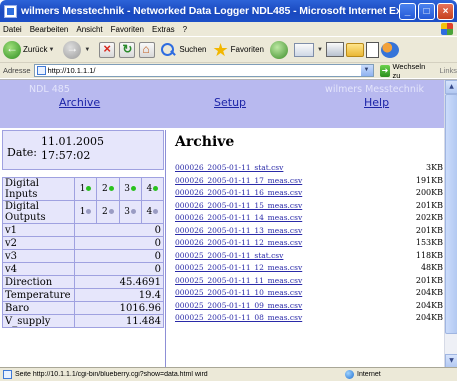 The image size is (457, 381). What do you see at coordinates (309, 307) in the screenshot?
I see `file-row: 000025_2005-01-11_09_meas.csv 204KB` at bounding box center [309, 307].